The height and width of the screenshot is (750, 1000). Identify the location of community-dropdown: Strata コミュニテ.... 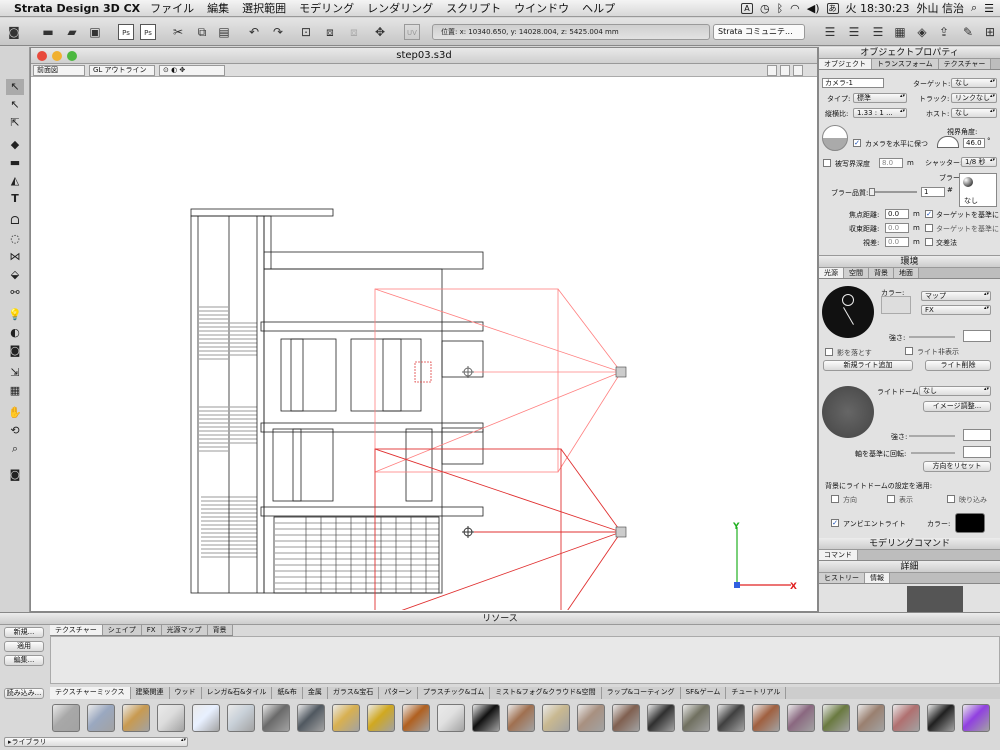
(759, 32).